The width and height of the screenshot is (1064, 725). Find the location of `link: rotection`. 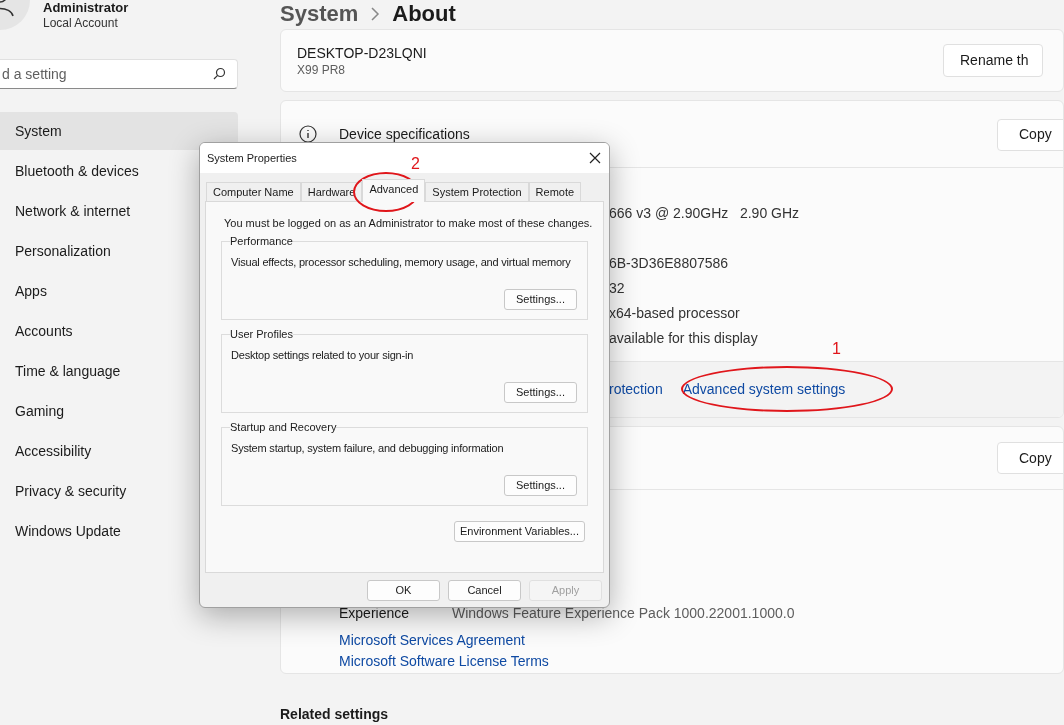

link: rotection is located at coordinates (636, 389).